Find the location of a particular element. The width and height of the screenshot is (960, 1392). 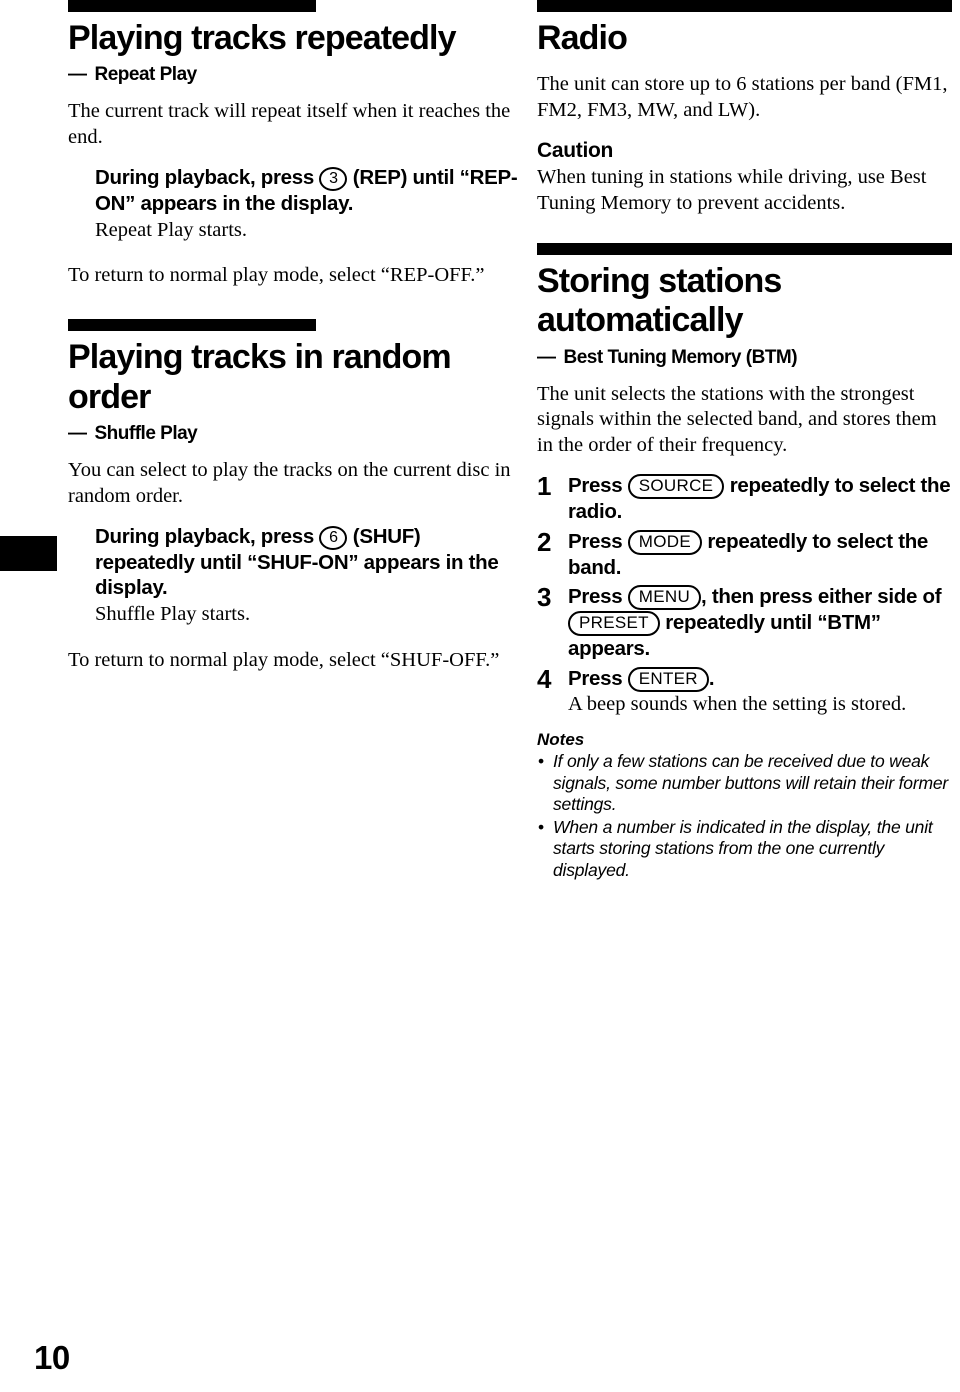

section-title-storing-stations: Storing stations automatically is located at coordinates (659, 300).